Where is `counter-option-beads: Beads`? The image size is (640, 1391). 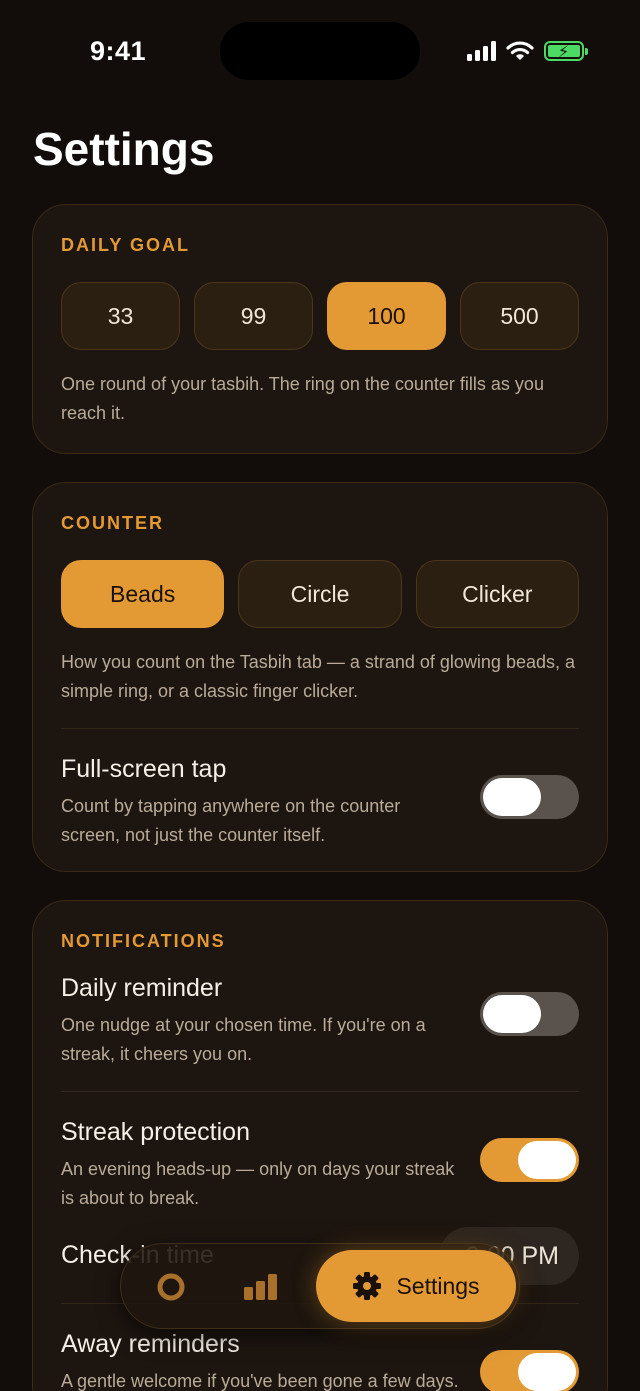 counter-option-beads: Beads is located at coordinates (143, 594).